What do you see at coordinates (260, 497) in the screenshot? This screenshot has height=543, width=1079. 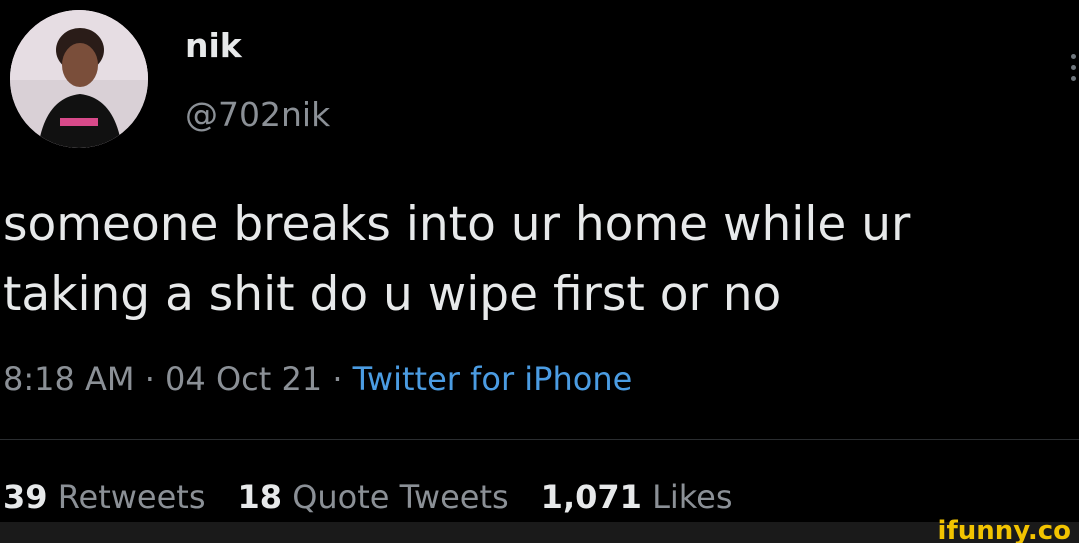 I see `quote-tweets-count: 18` at bounding box center [260, 497].